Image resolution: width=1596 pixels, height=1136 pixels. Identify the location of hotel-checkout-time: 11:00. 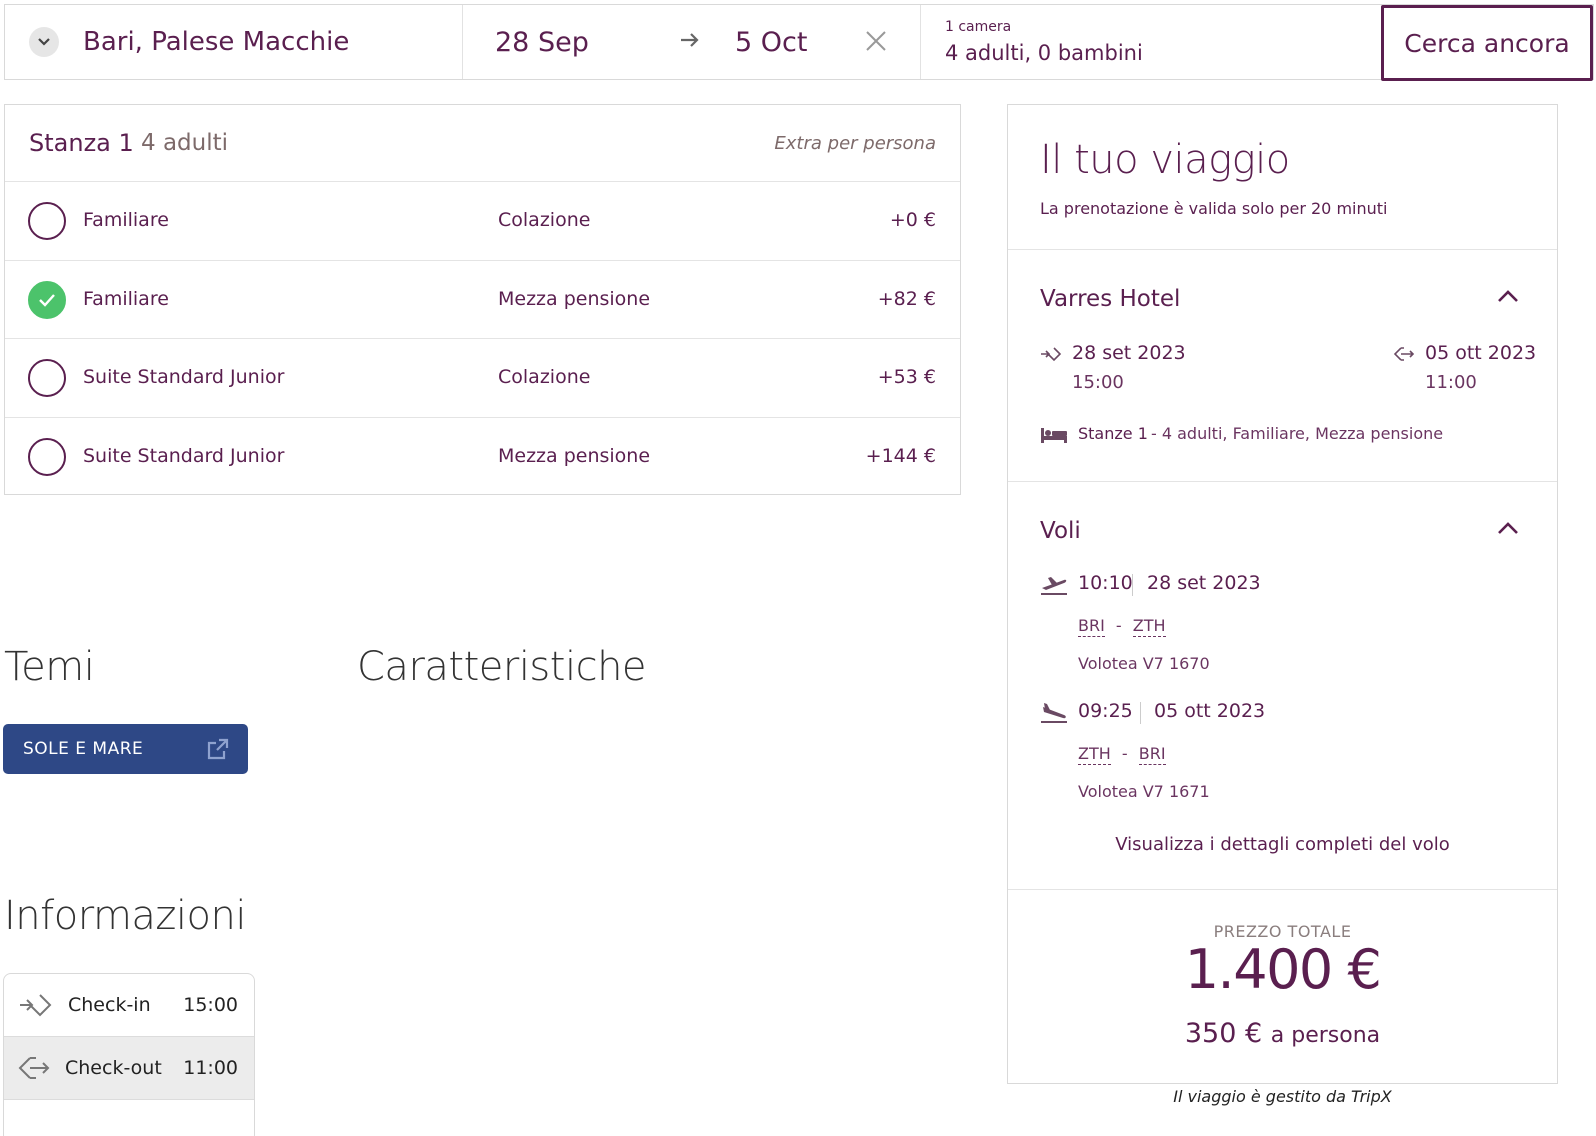
(1451, 382).